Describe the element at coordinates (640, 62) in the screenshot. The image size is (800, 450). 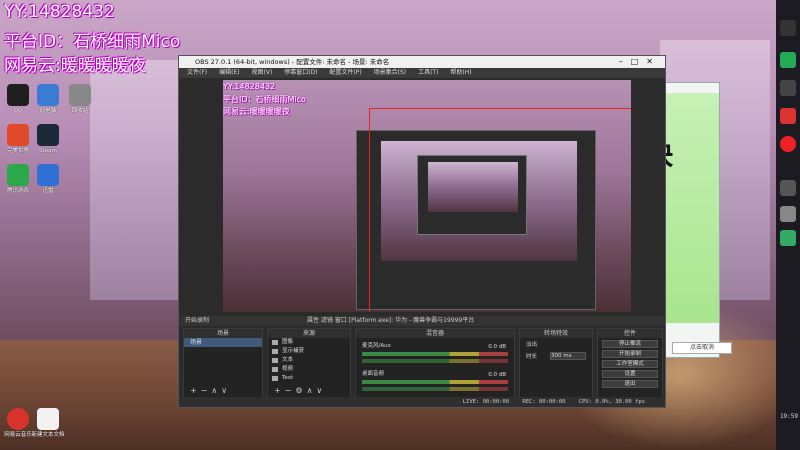
I see `window-controls: –□✕` at that location.